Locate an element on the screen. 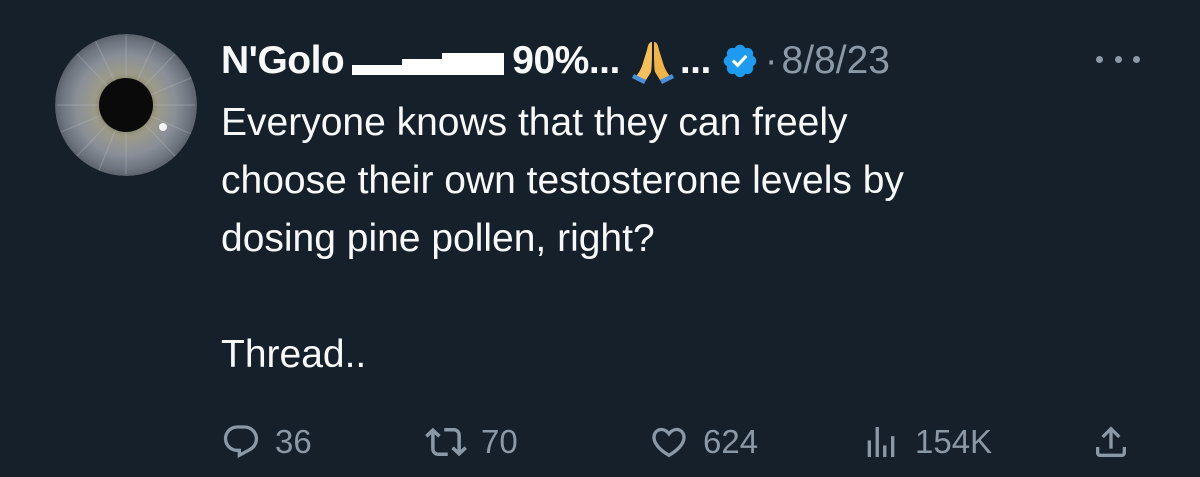  tweet-text-line: choose their own testosterone levels by is located at coordinates (562, 180).